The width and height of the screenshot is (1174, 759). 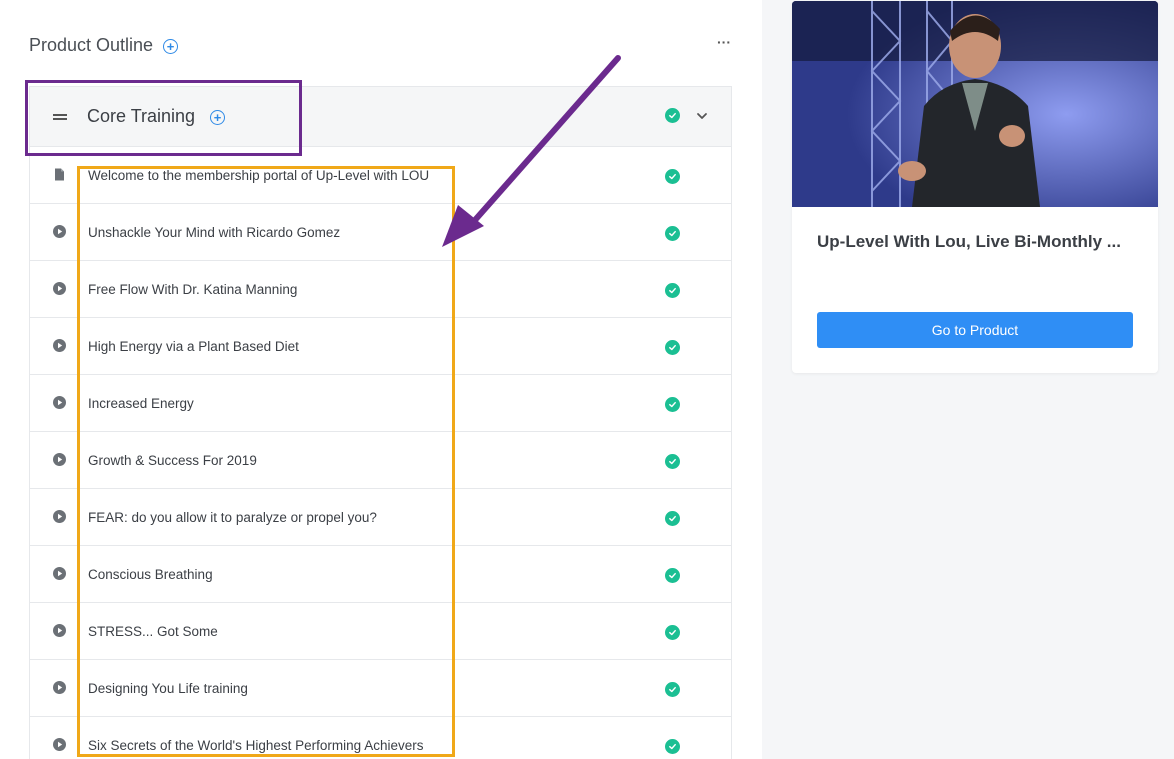 What do you see at coordinates (380, 289) in the screenshot?
I see `lesson-row: Free Flow With Dr. Katina Manning` at bounding box center [380, 289].